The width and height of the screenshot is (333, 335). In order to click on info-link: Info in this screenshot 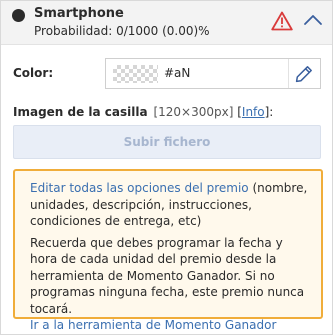, I will do `click(253, 112)`.